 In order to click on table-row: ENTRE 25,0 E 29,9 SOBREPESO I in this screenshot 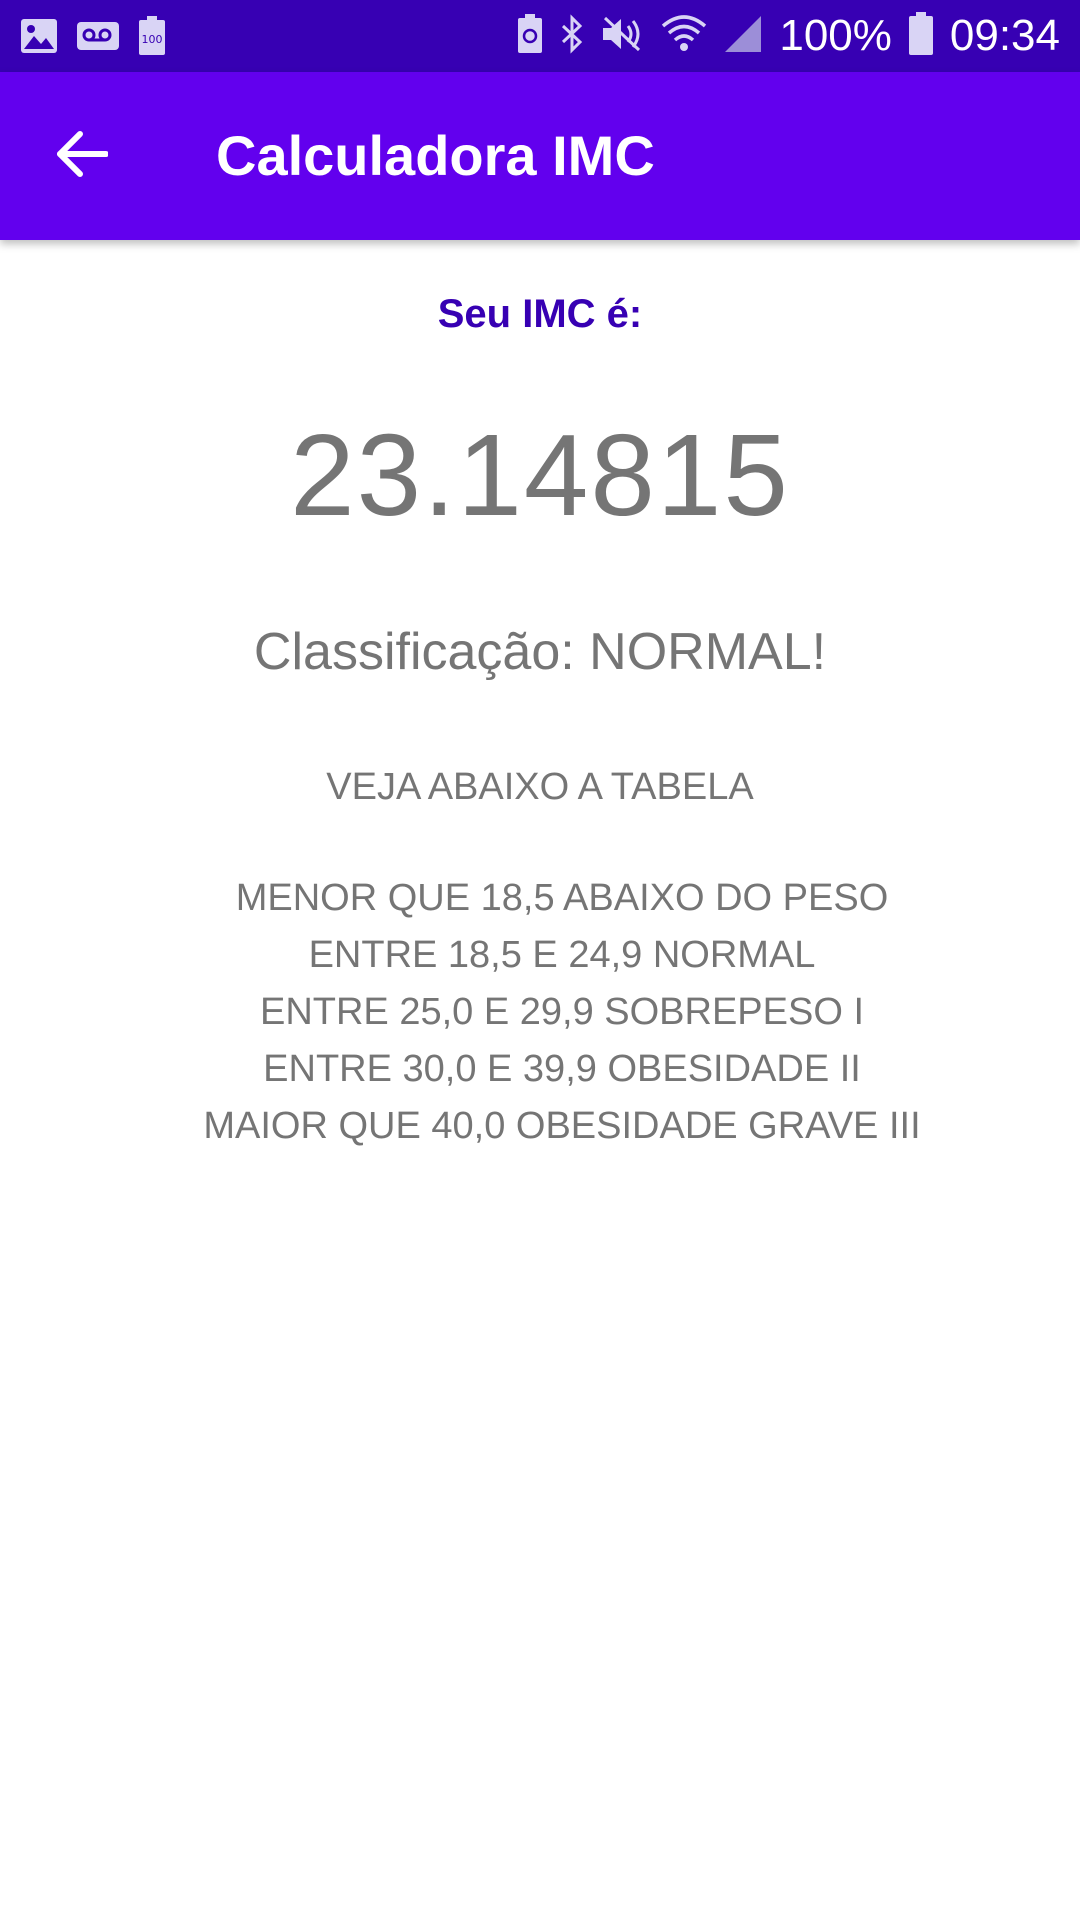, I will do `click(562, 1012)`.